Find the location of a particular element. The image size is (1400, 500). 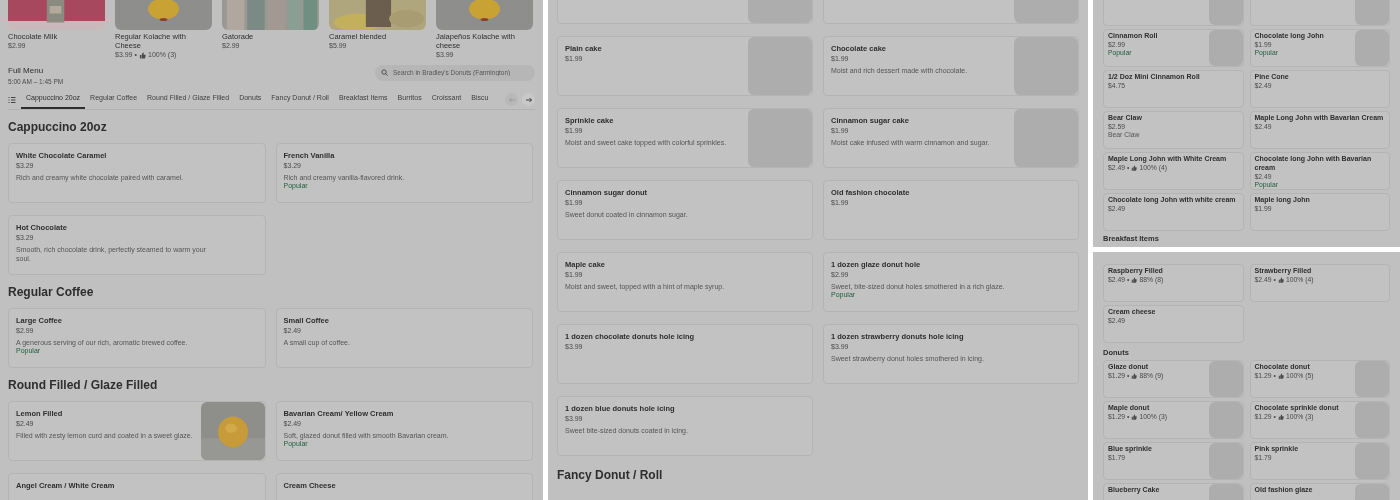

list-icon is located at coordinates (12, 99).